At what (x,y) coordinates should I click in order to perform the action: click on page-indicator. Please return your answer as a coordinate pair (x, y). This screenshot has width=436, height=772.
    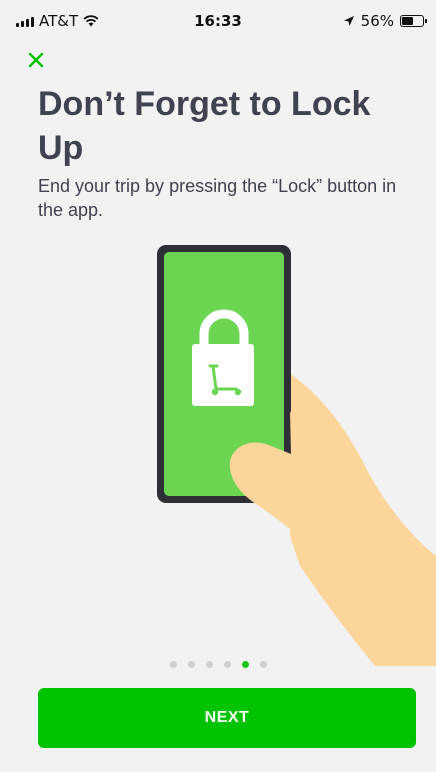
    Looking at the image, I should click on (218, 664).